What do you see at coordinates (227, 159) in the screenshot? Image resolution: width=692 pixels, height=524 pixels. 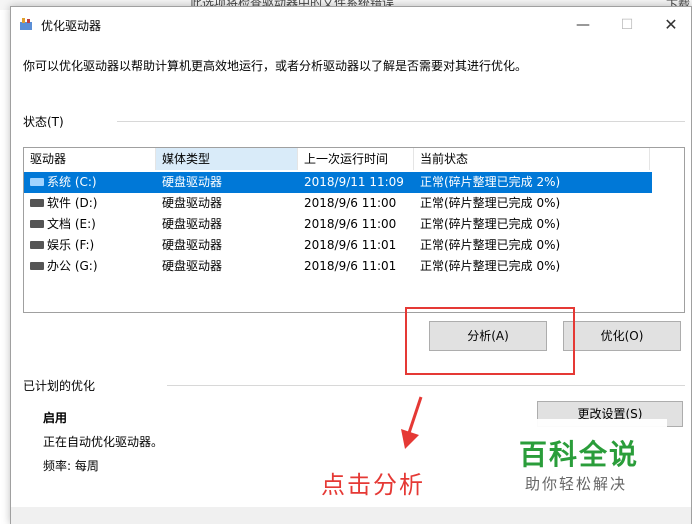 I see `column-header-media-type: 媒体类型` at bounding box center [227, 159].